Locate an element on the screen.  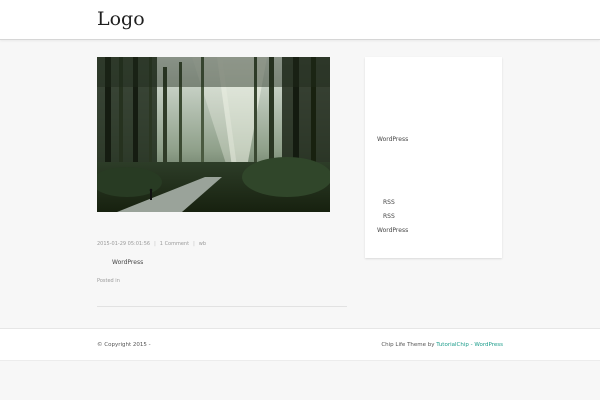
post-author-link: wb is located at coordinates (202, 244).